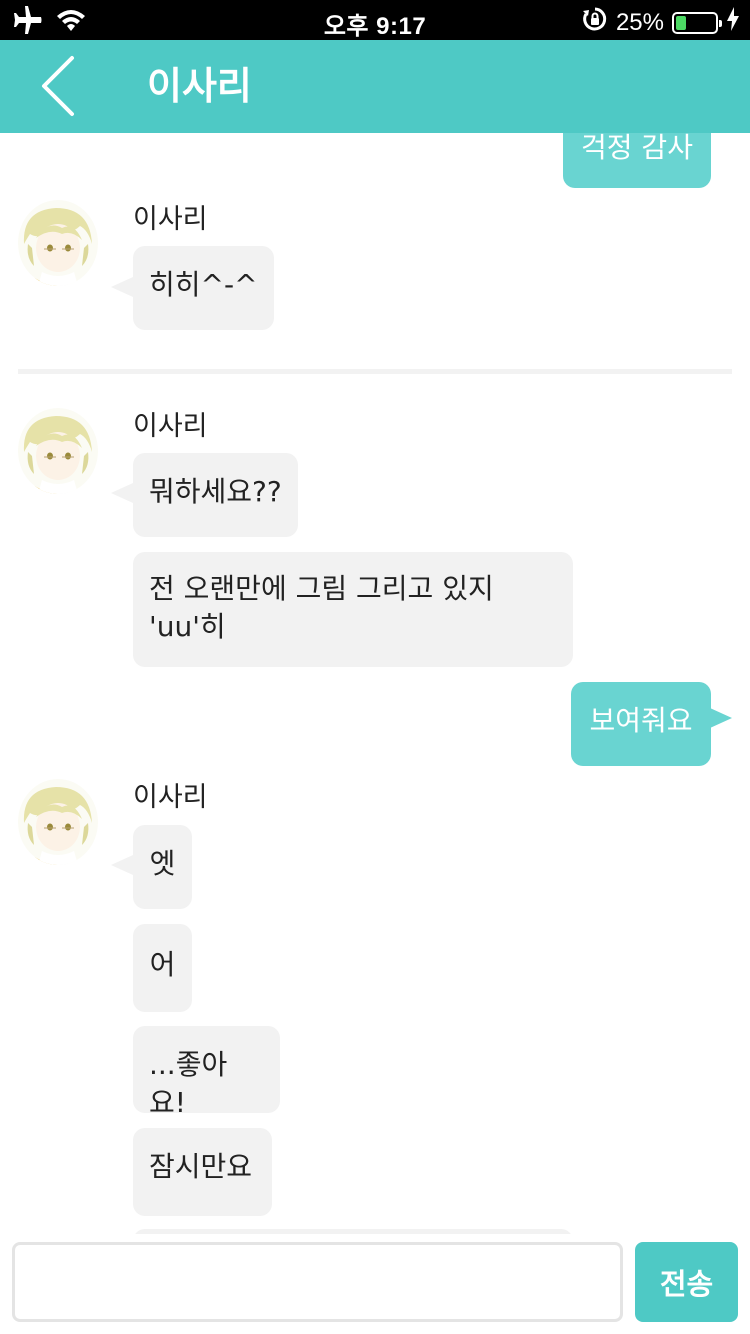 This screenshot has width=750, height=1334. I want to click on message-text: 히히^-^, so click(203, 284).